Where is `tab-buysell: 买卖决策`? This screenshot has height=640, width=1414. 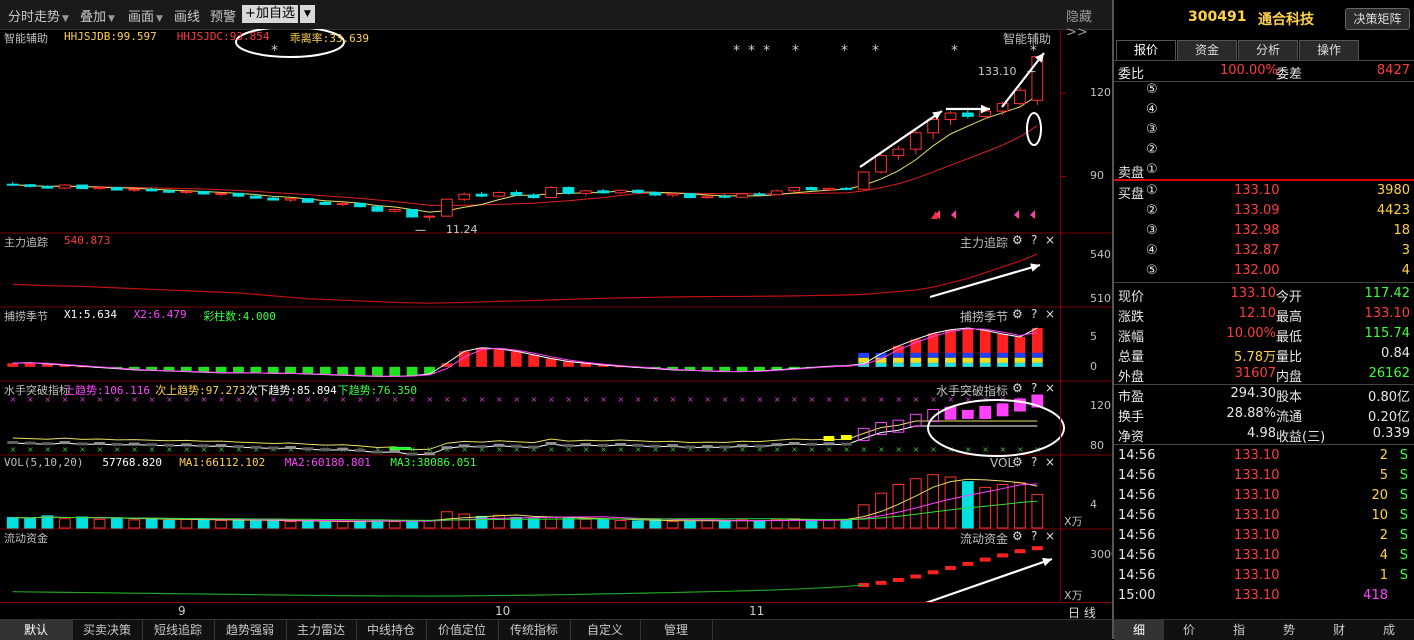
tab-buysell: 买卖决策 is located at coordinates (107, 630).